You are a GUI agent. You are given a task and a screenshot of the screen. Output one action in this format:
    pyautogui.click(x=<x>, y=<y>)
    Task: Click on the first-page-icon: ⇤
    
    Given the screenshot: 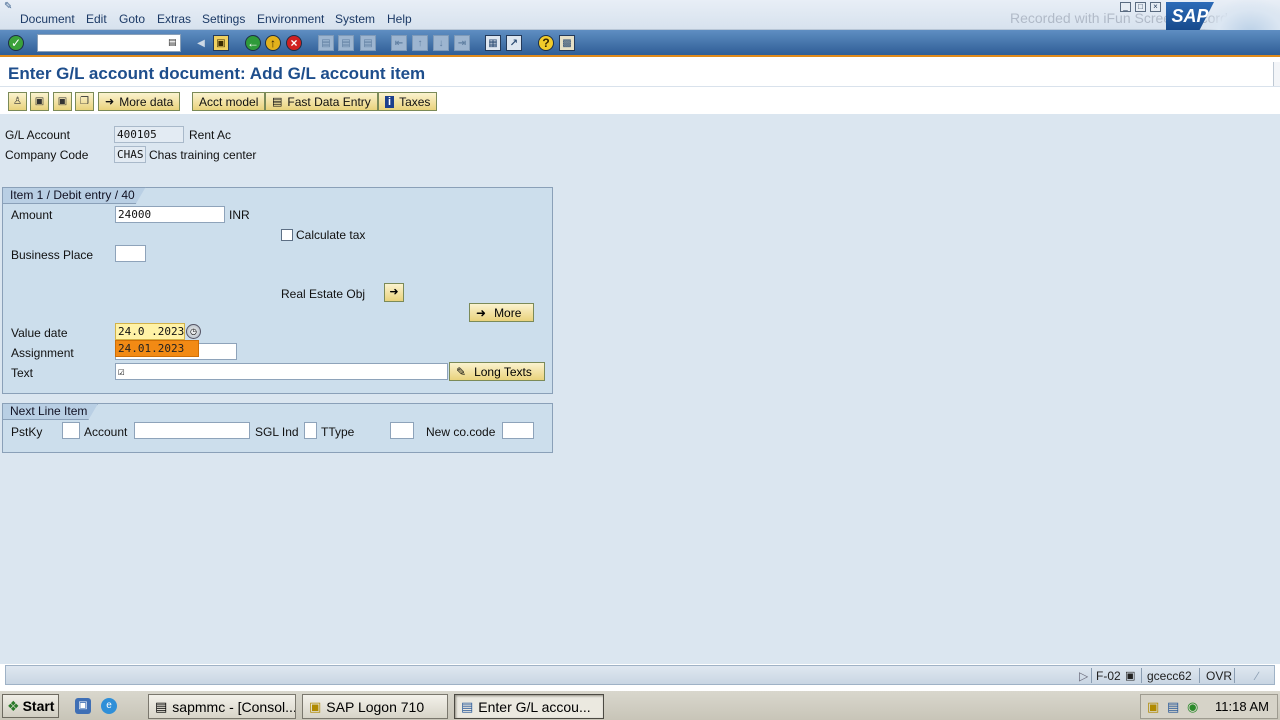 What is the action you would take?
    pyautogui.click(x=399, y=43)
    